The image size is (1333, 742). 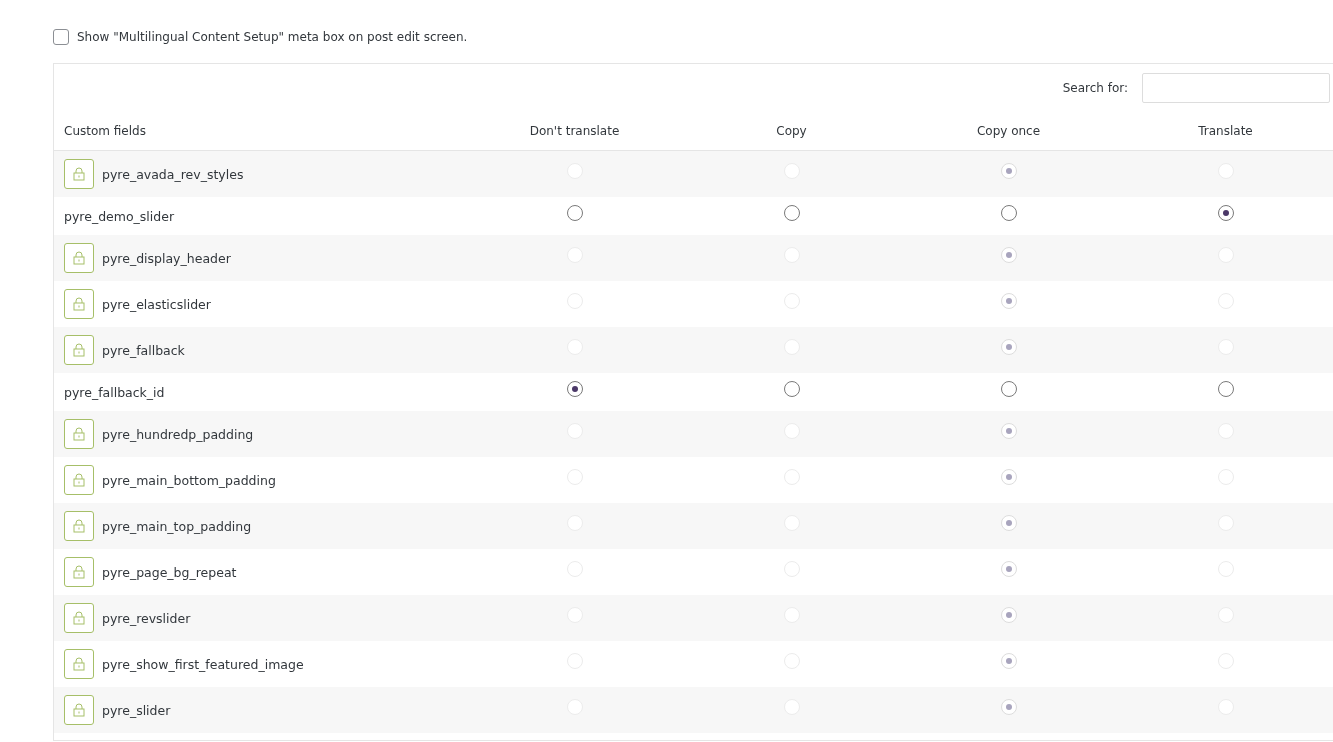 What do you see at coordinates (166, 258) in the screenshot?
I see `field-name: pyre_display_header` at bounding box center [166, 258].